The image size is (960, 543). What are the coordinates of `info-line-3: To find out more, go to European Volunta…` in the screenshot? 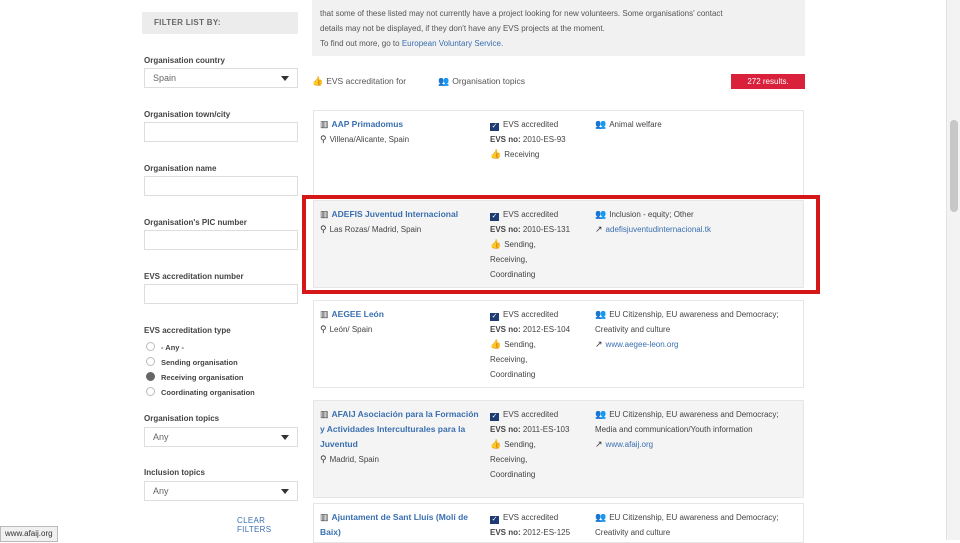 It's located at (558, 43).